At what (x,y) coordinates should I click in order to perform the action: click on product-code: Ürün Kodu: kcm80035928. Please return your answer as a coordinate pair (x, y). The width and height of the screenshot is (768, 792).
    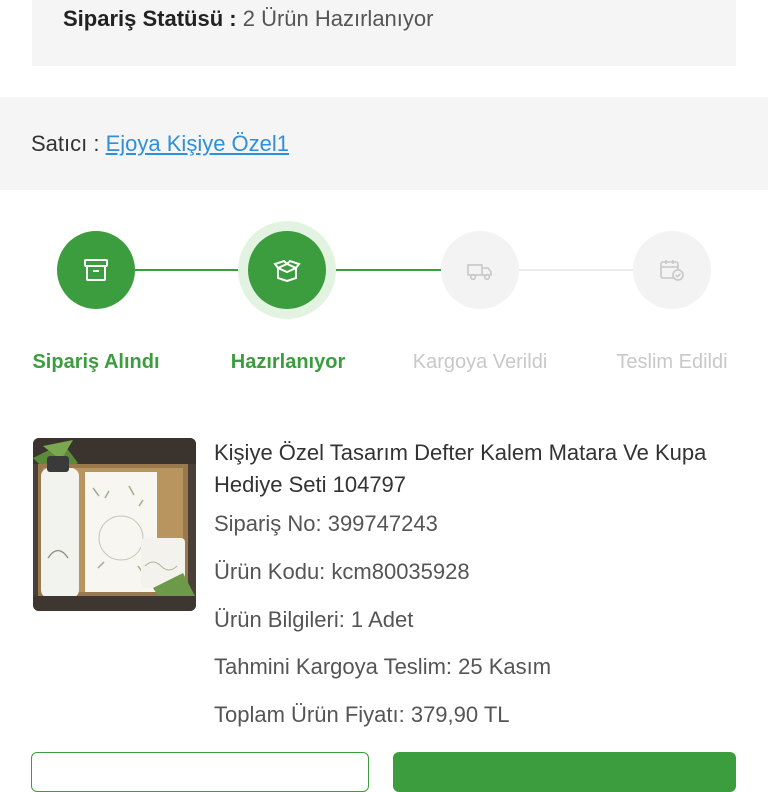
    Looking at the image, I should click on (342, 571).